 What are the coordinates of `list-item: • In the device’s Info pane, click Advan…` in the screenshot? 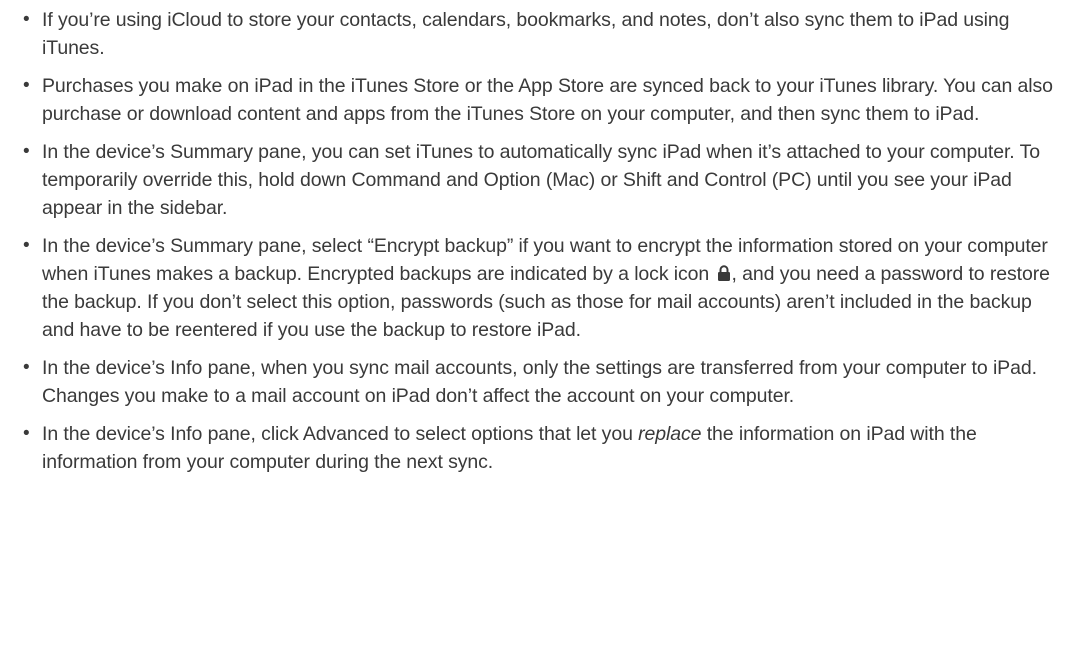 It's located at (538, 448).